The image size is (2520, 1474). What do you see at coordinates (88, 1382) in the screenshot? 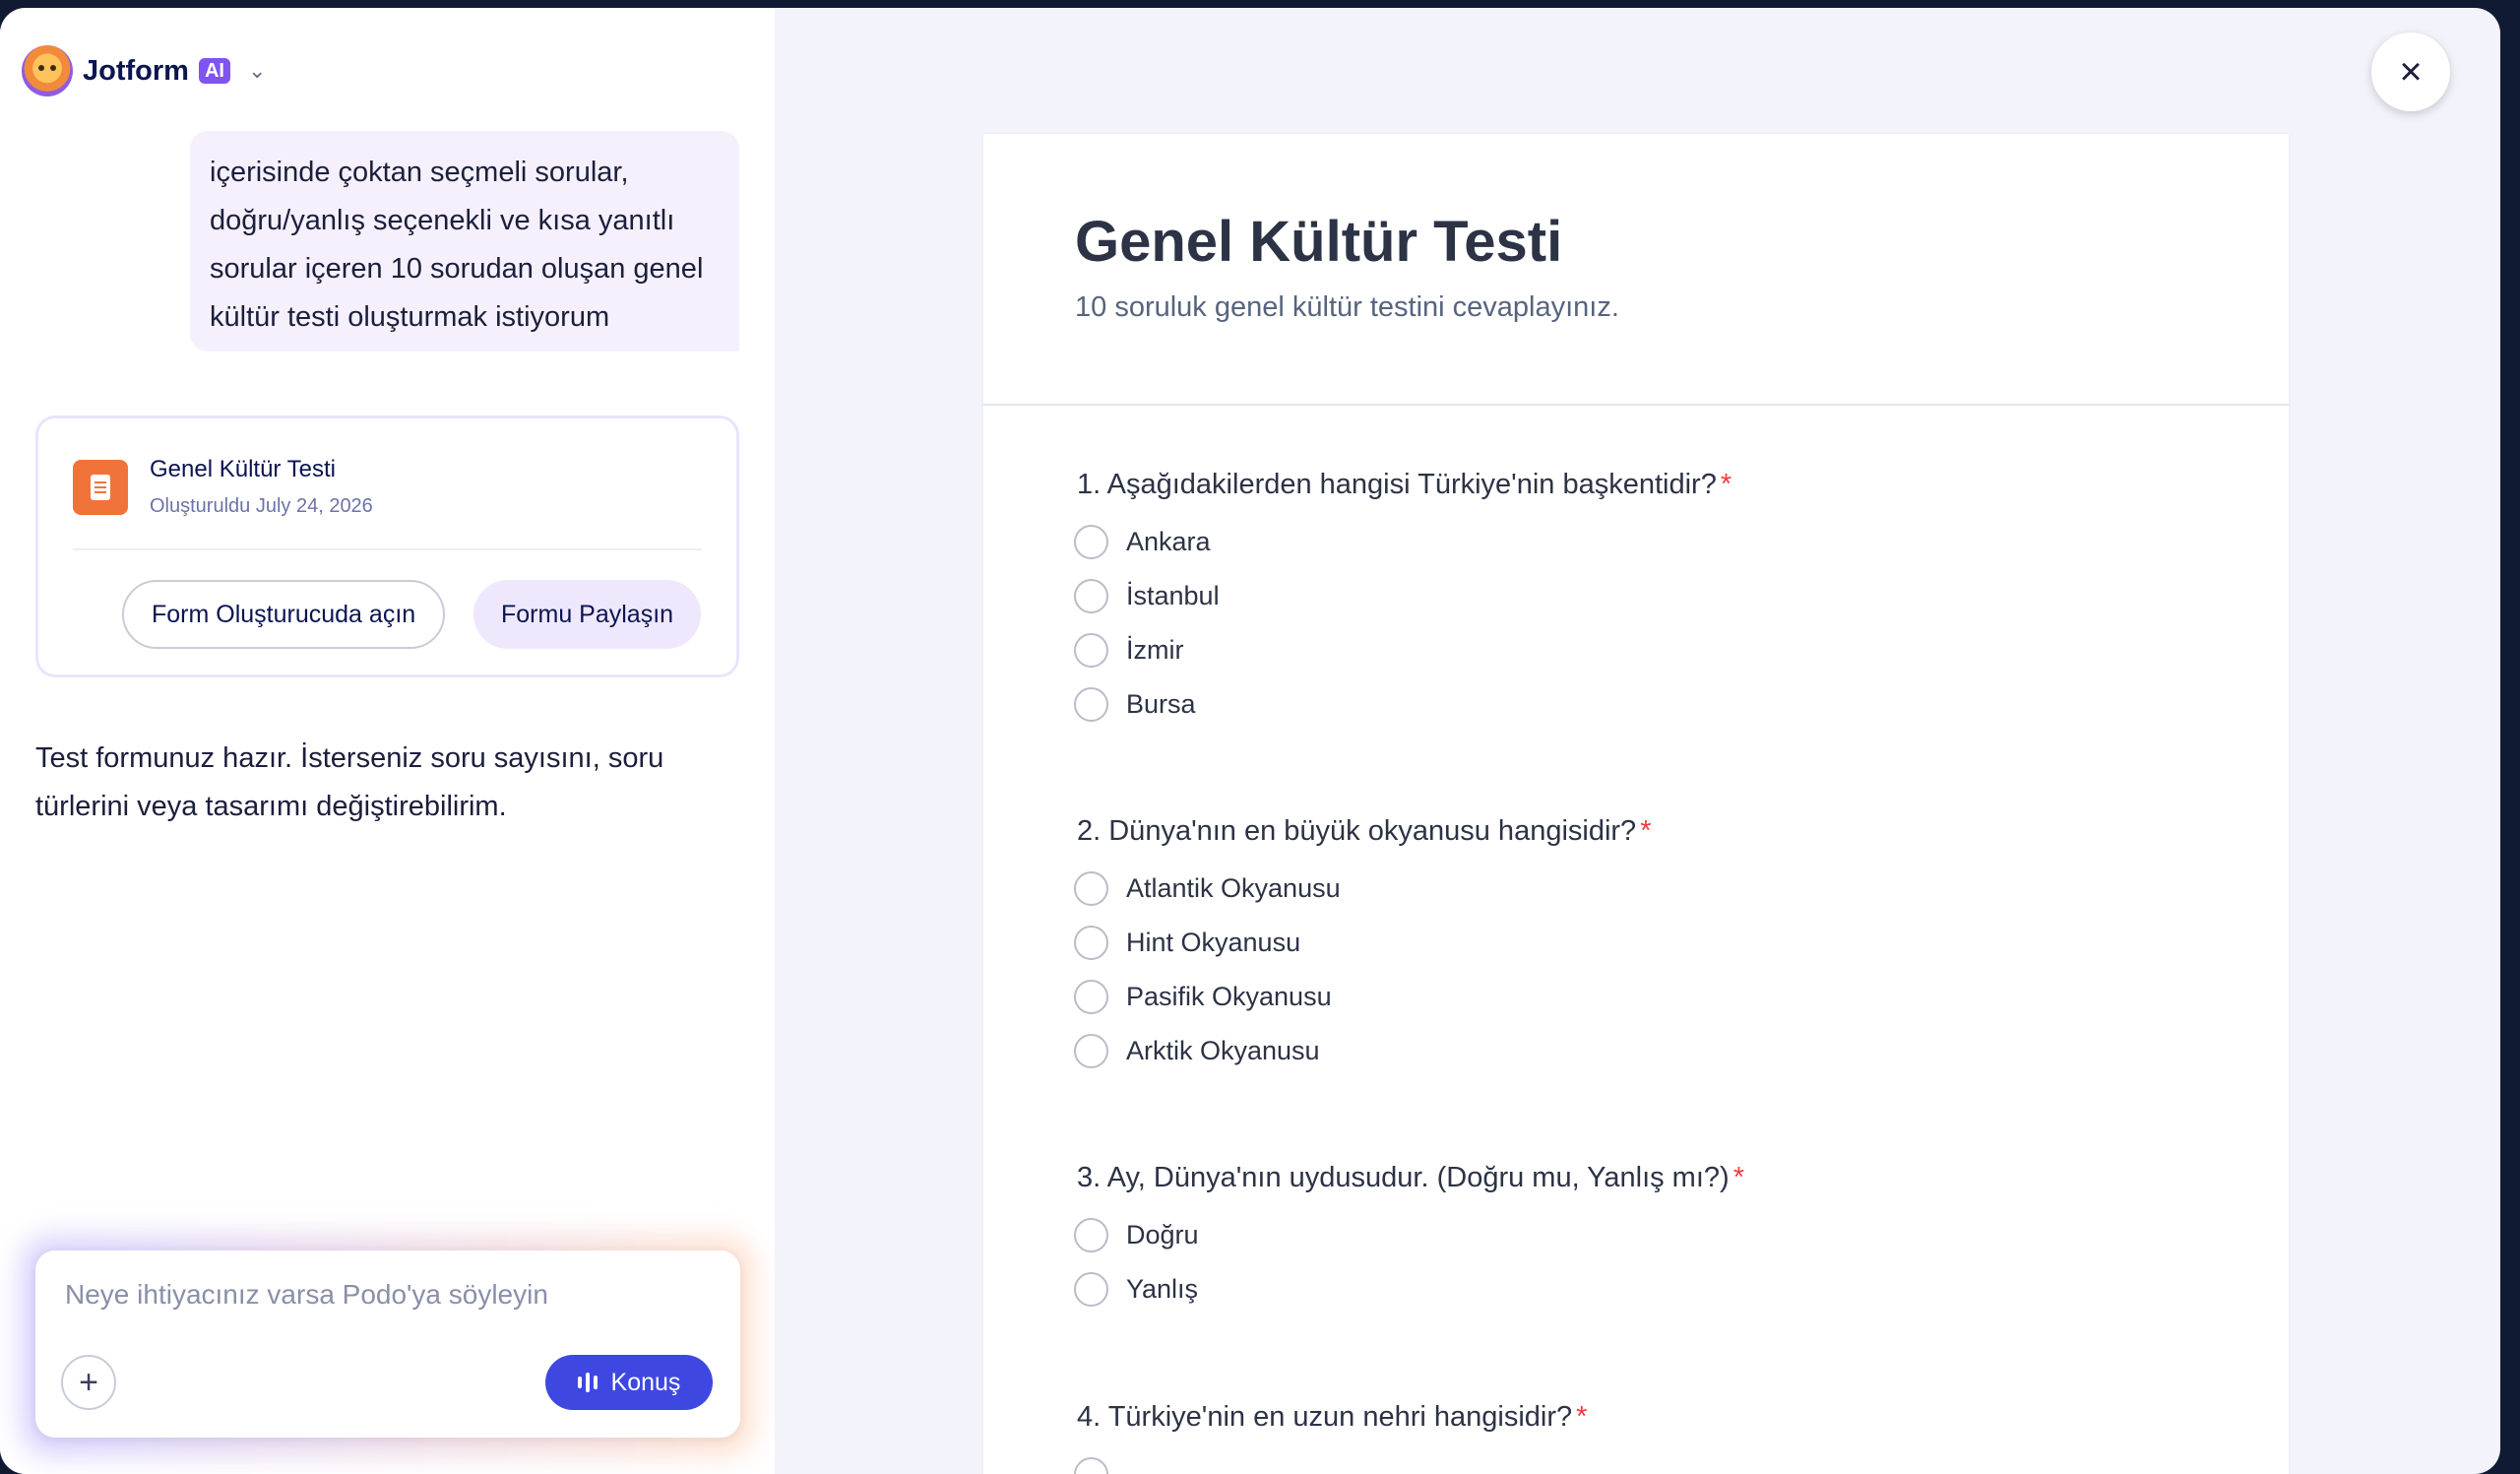
I see `plus-icon: +` at bounding box center [88, 1382].